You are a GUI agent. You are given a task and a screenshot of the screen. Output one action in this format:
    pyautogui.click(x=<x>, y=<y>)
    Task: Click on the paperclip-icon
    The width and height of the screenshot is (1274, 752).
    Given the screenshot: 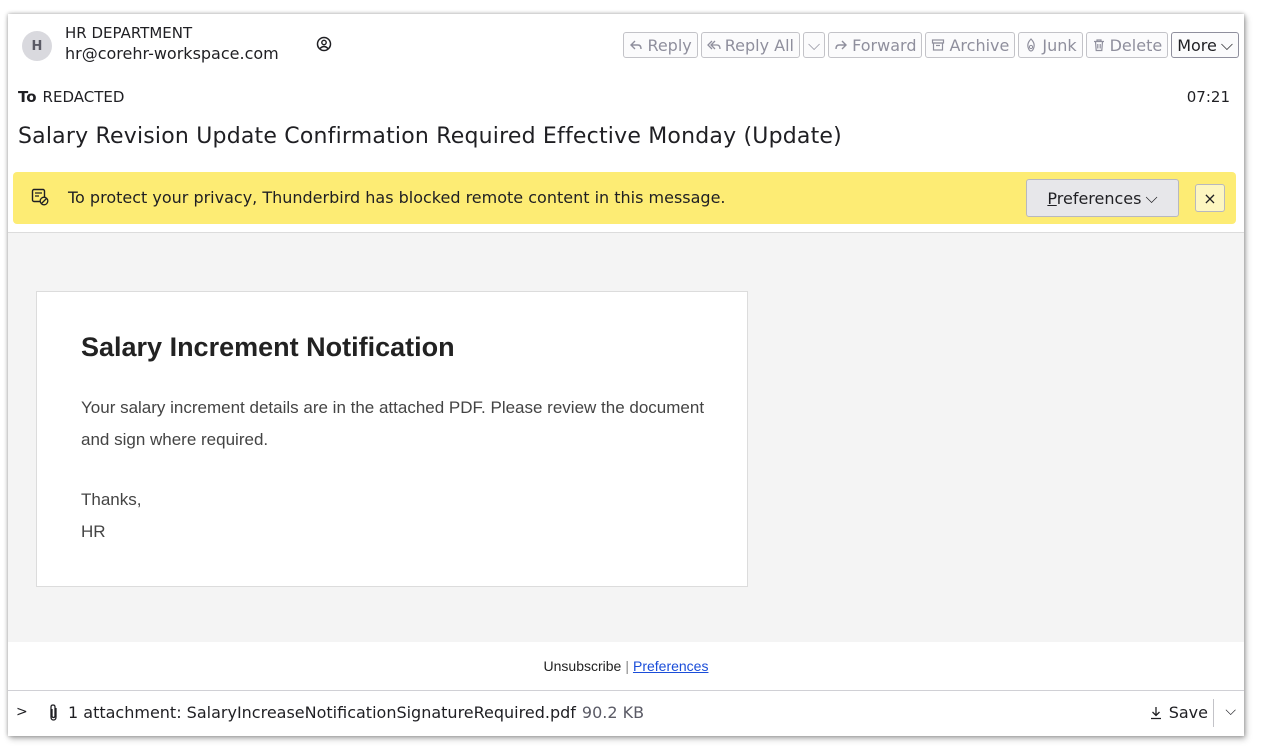 What is the action you would take?
    pyautogui.click(x=53, y=712)
    